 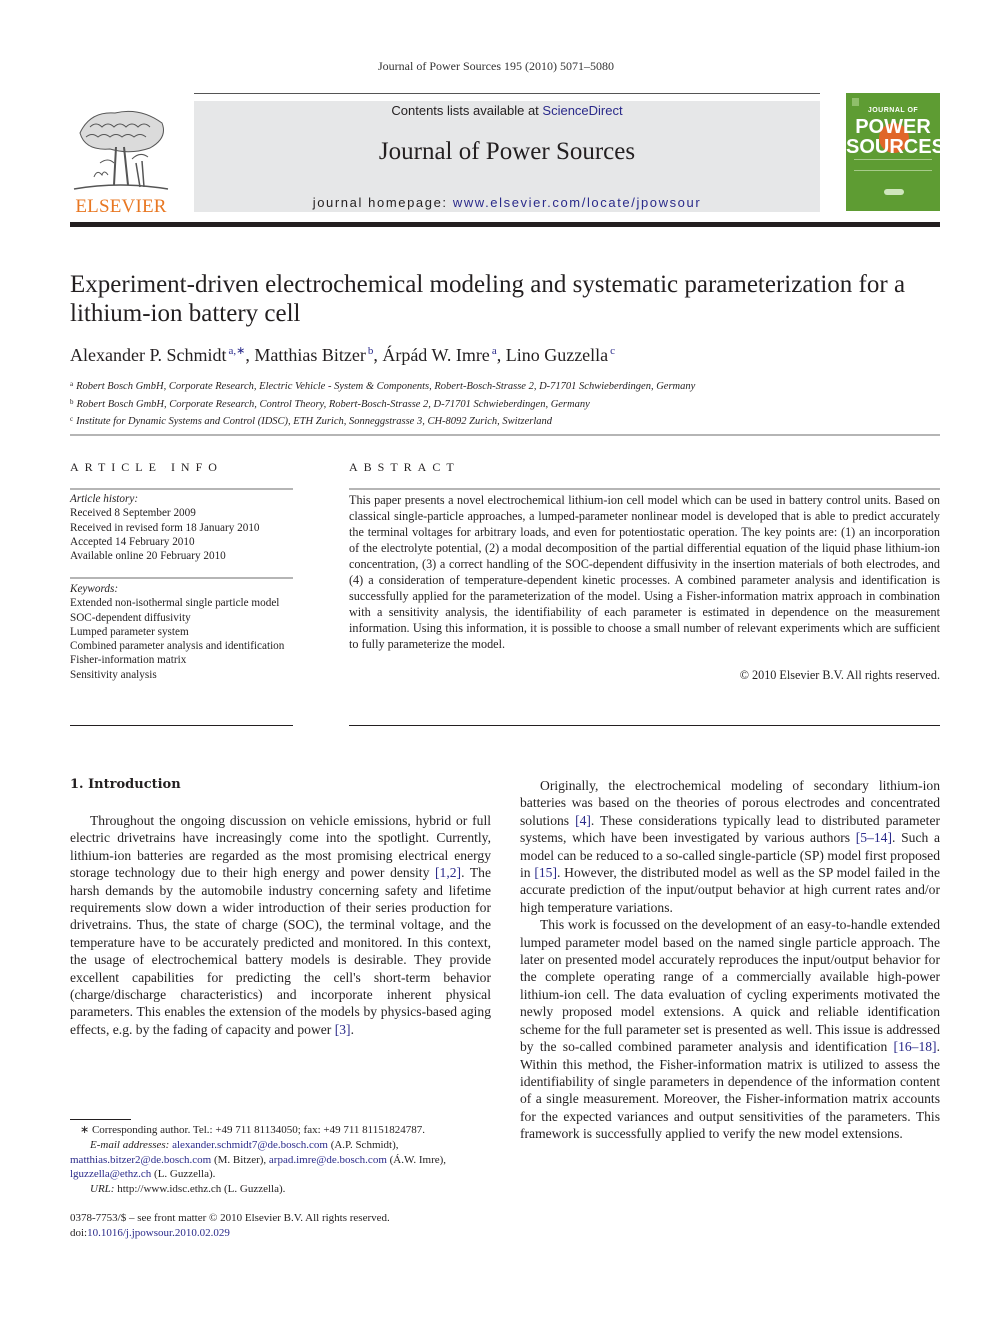 I want to click on homepage-prefix: journal homepage:, so click(x=382, y=202).